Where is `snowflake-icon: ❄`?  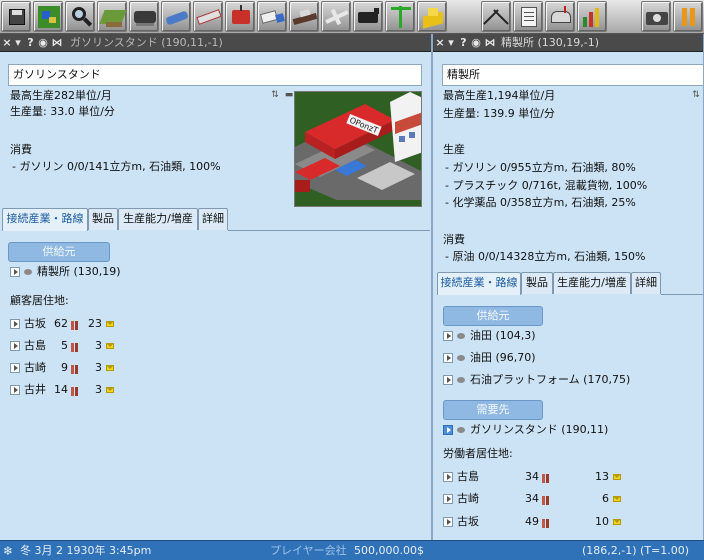
snowflake-icon: ❄ is located at coordinates (8, 551).